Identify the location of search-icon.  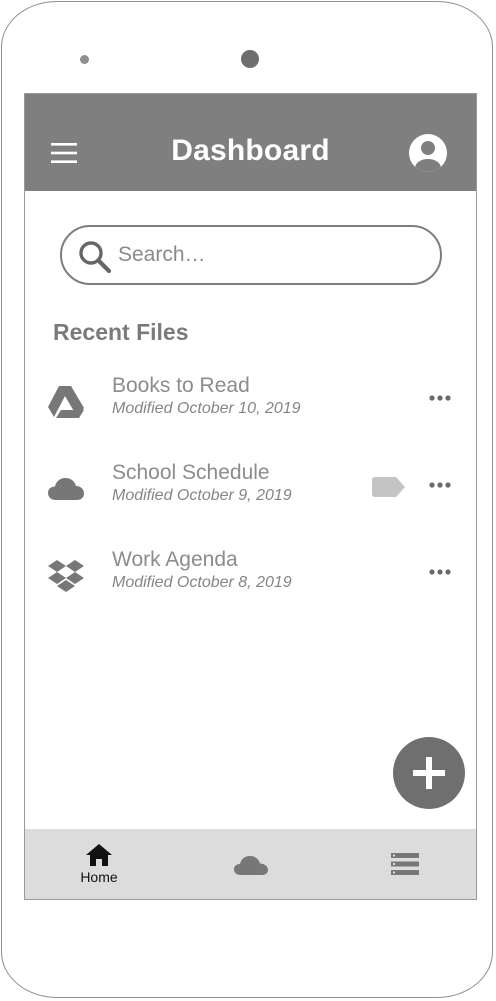
(95, 257).